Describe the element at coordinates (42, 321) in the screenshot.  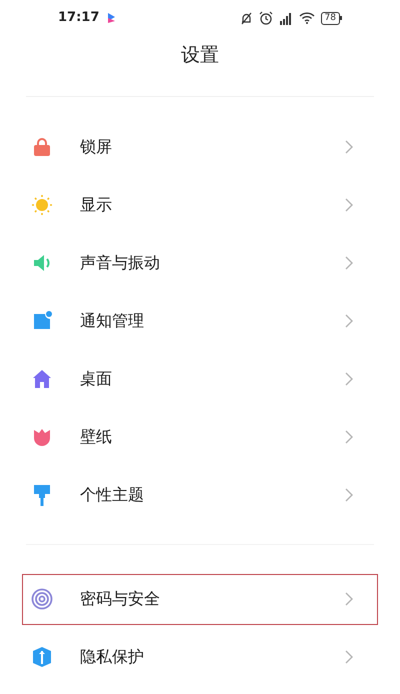
I see `notification-icon` at that location.